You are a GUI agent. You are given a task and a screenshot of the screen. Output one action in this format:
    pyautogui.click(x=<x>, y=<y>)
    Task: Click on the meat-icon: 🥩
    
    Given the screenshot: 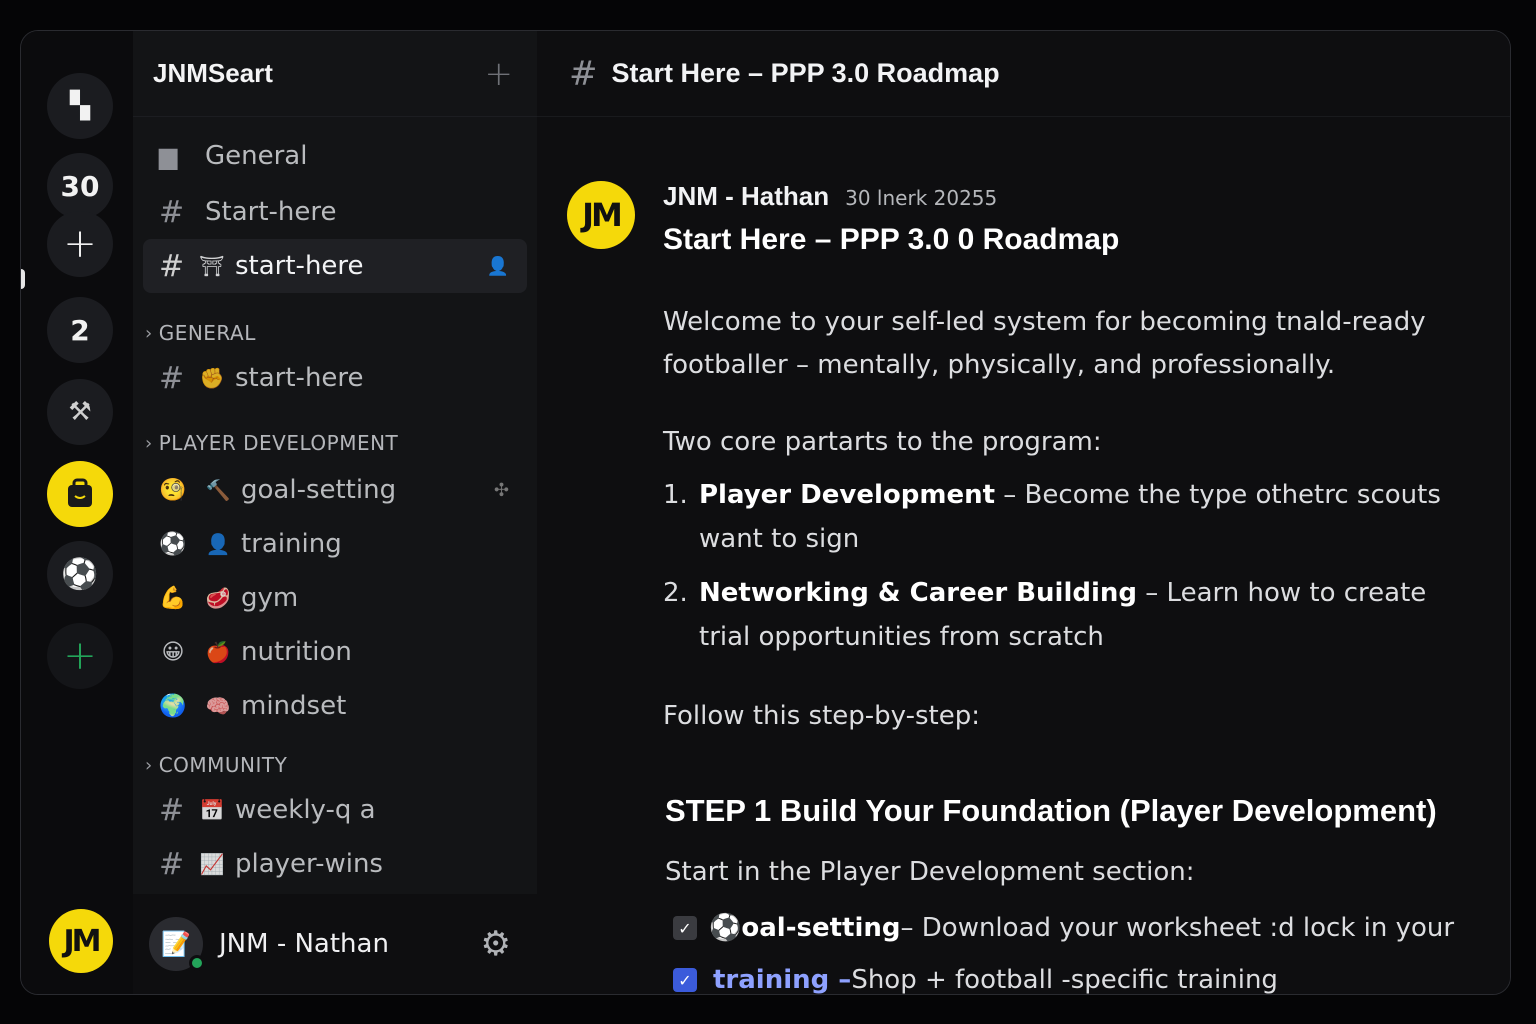 What is the action you would take?
    pyautogui.click(x=218, y=598)
    